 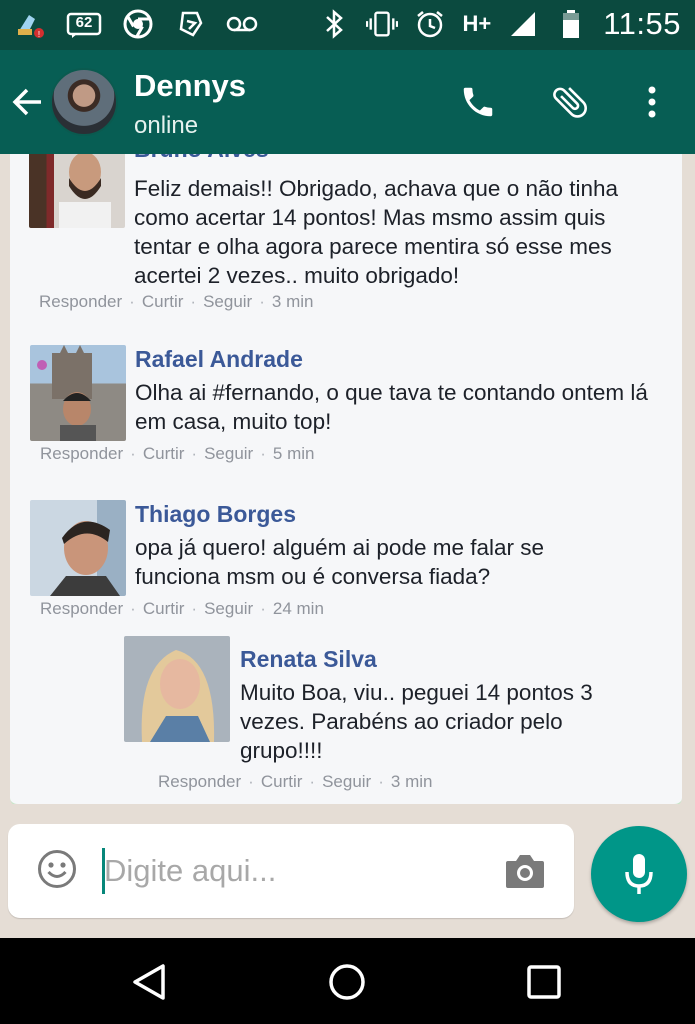 What do you see at coordinates (215, 514) in the screenshot?
I see `commenter-name: Thiago Borges` at bounding box center [215, 514].